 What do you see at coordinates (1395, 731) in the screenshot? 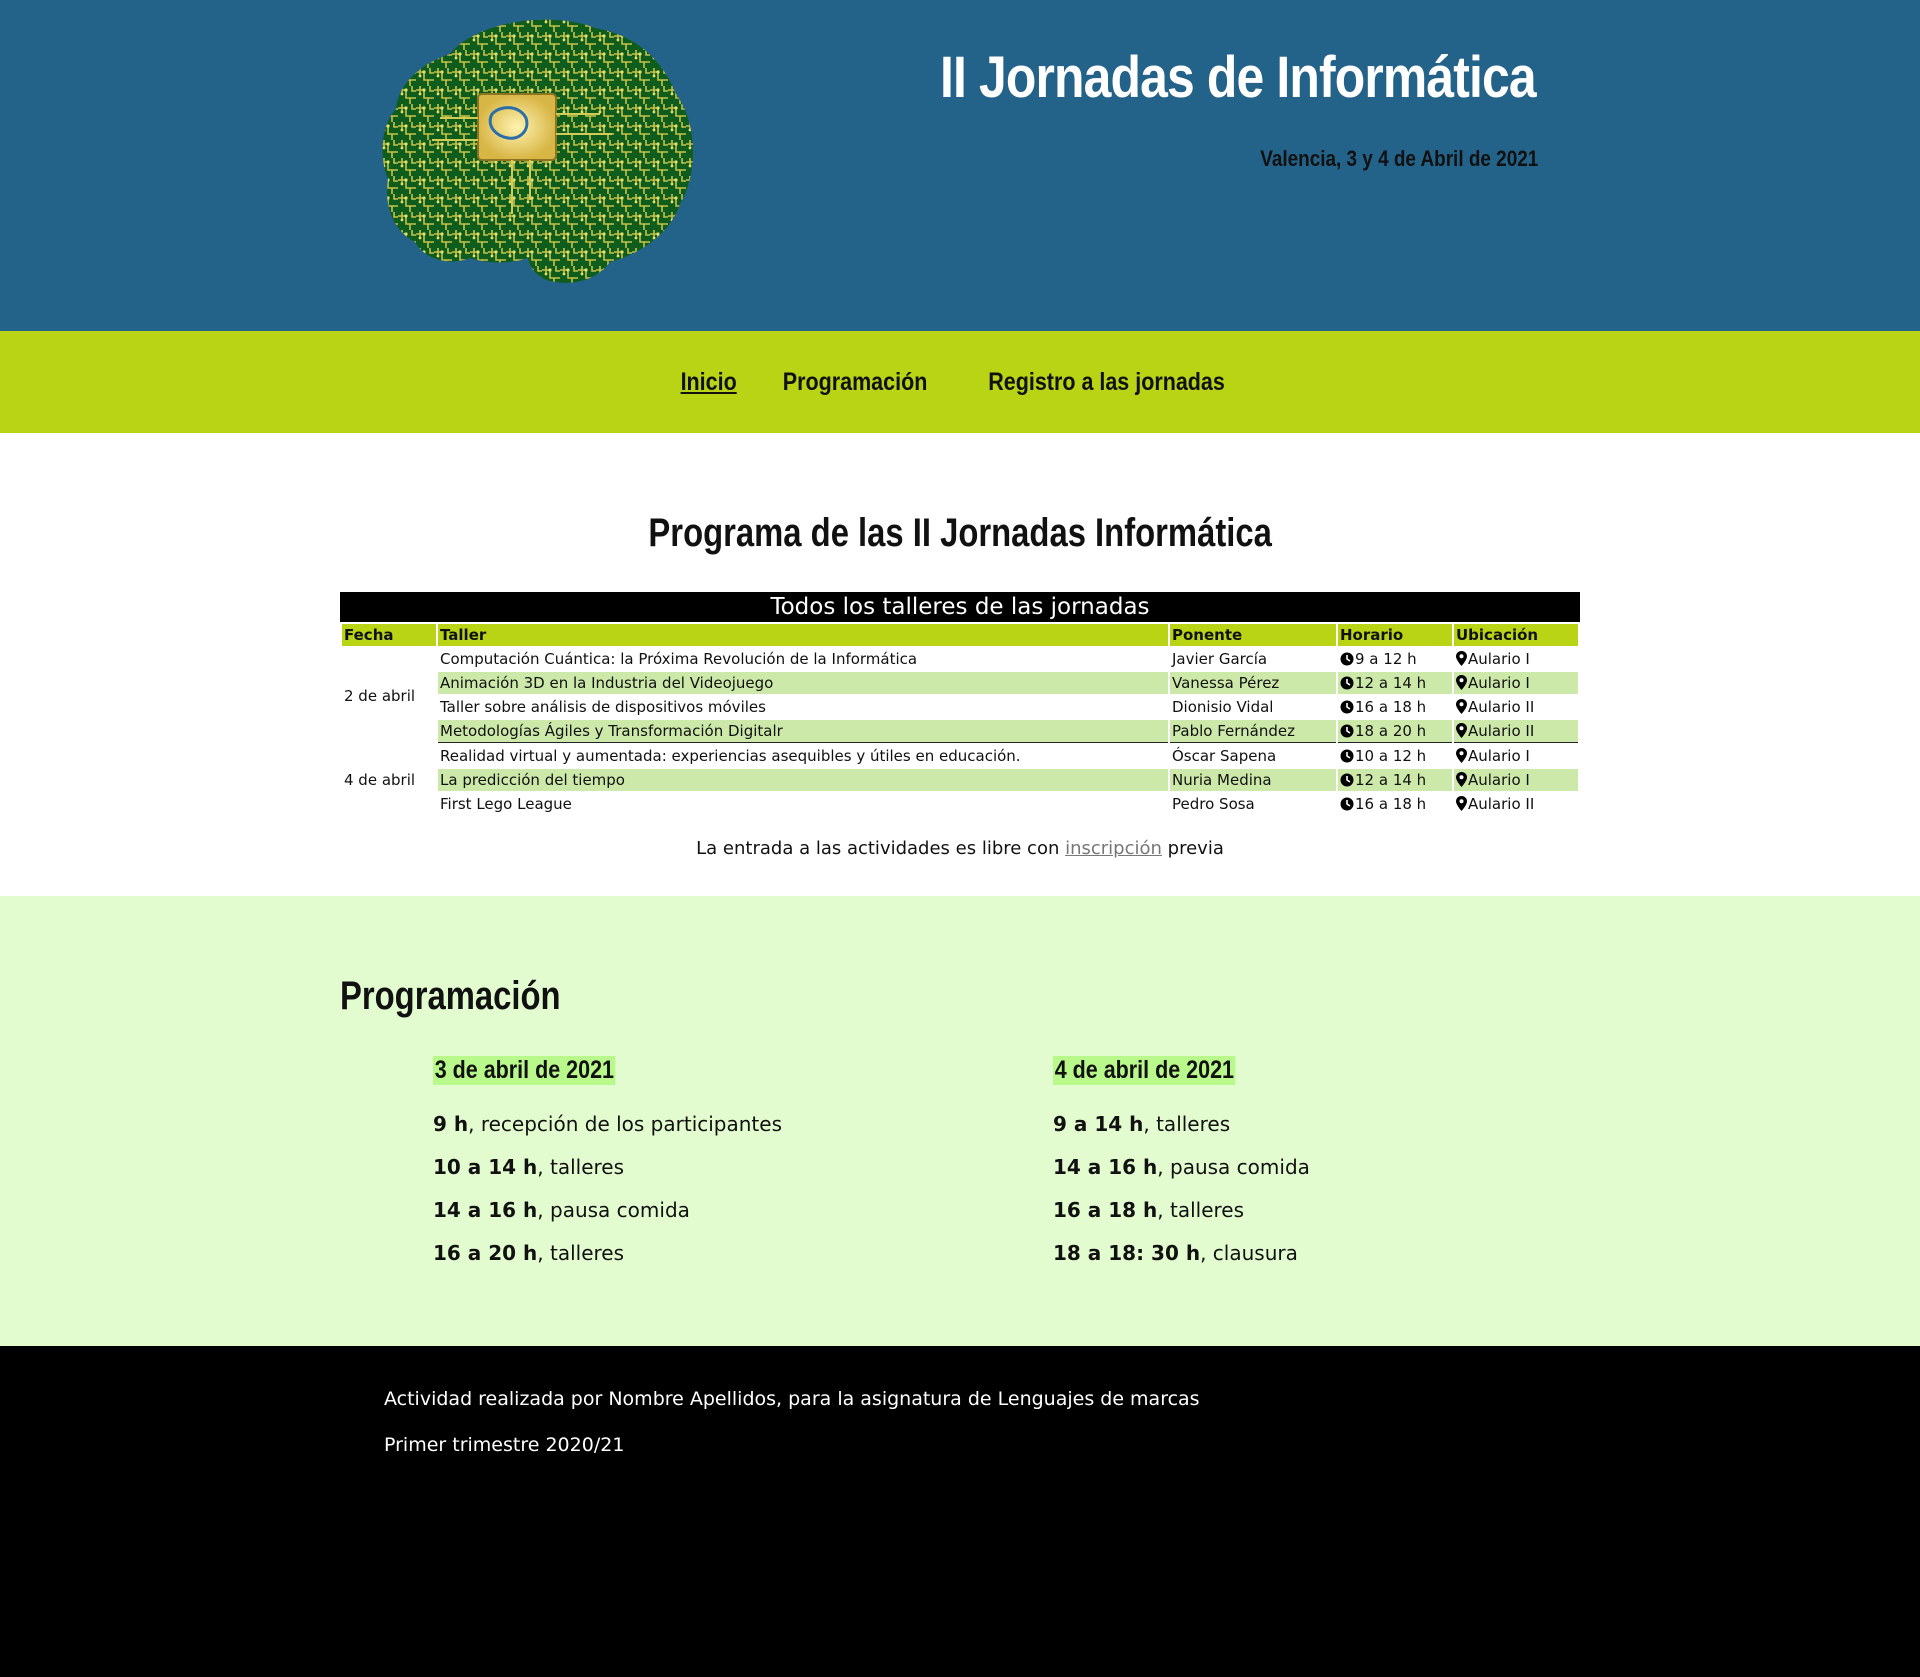
I see `cell-horario: 18 a 20 h` at bounding box center [1395, 731].